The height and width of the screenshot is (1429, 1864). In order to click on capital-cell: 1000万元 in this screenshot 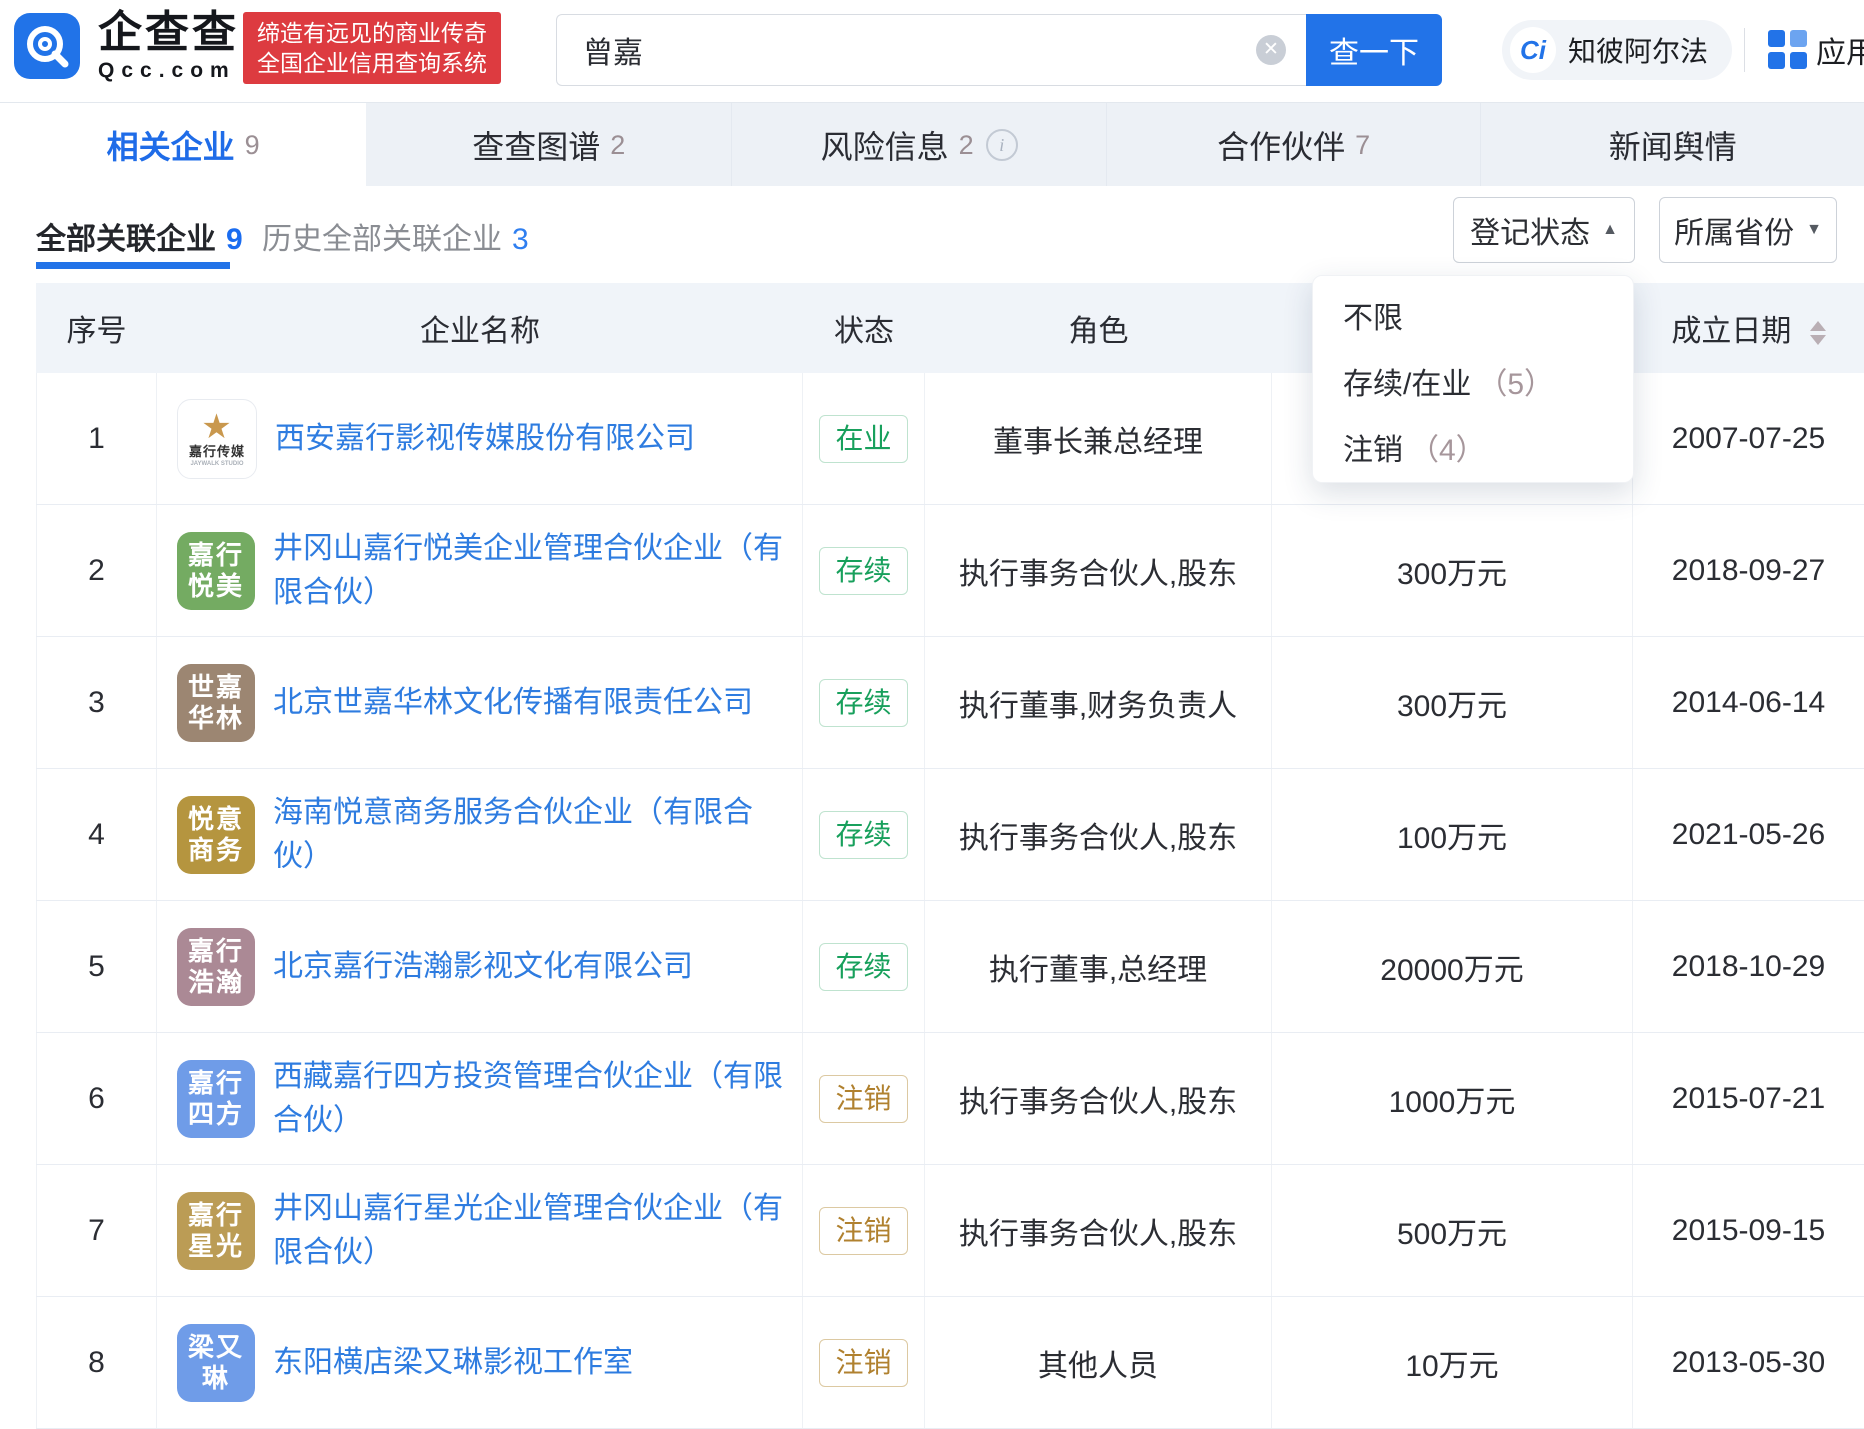, I will do `click(1452, 1098)`.